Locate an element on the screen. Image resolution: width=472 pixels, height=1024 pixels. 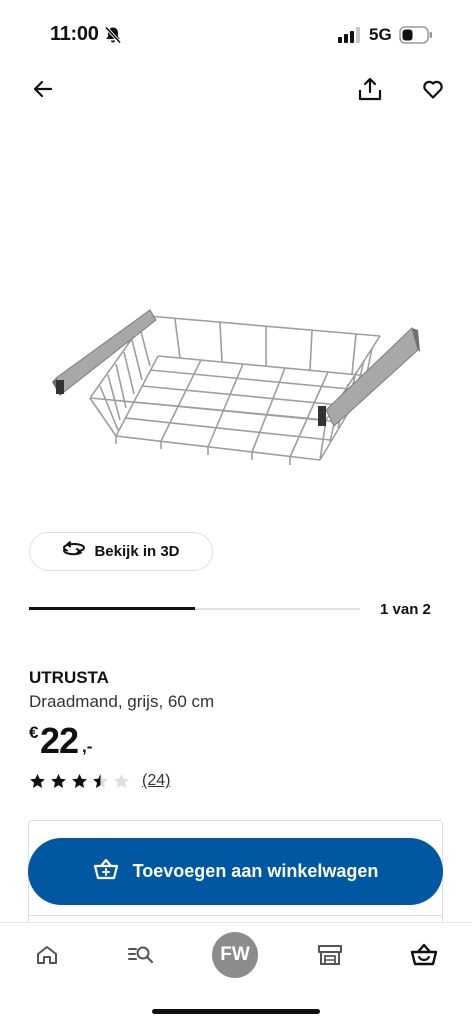
nav-profile: FW is located at coordinates (235, 955).